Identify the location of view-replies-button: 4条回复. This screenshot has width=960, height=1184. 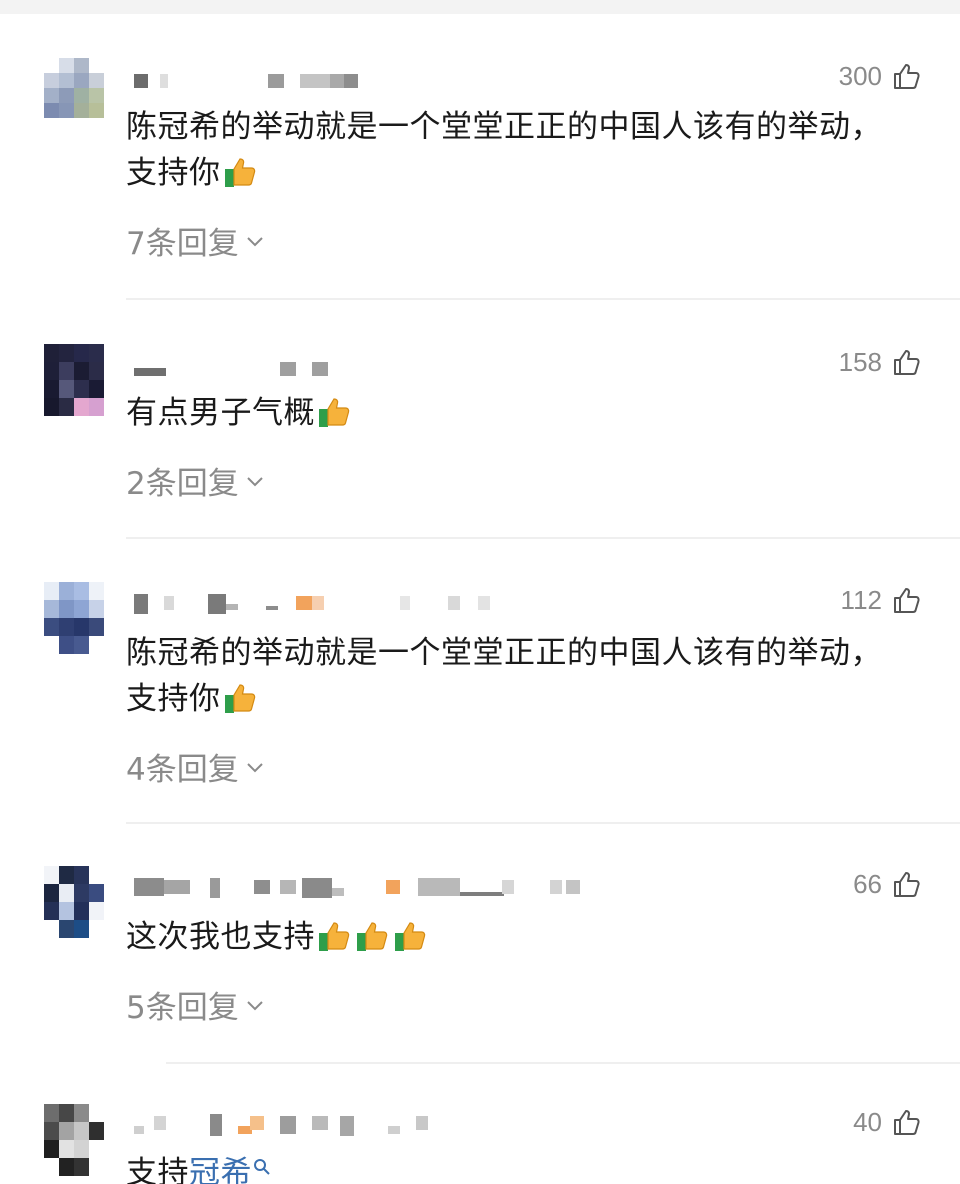
(195, 766).